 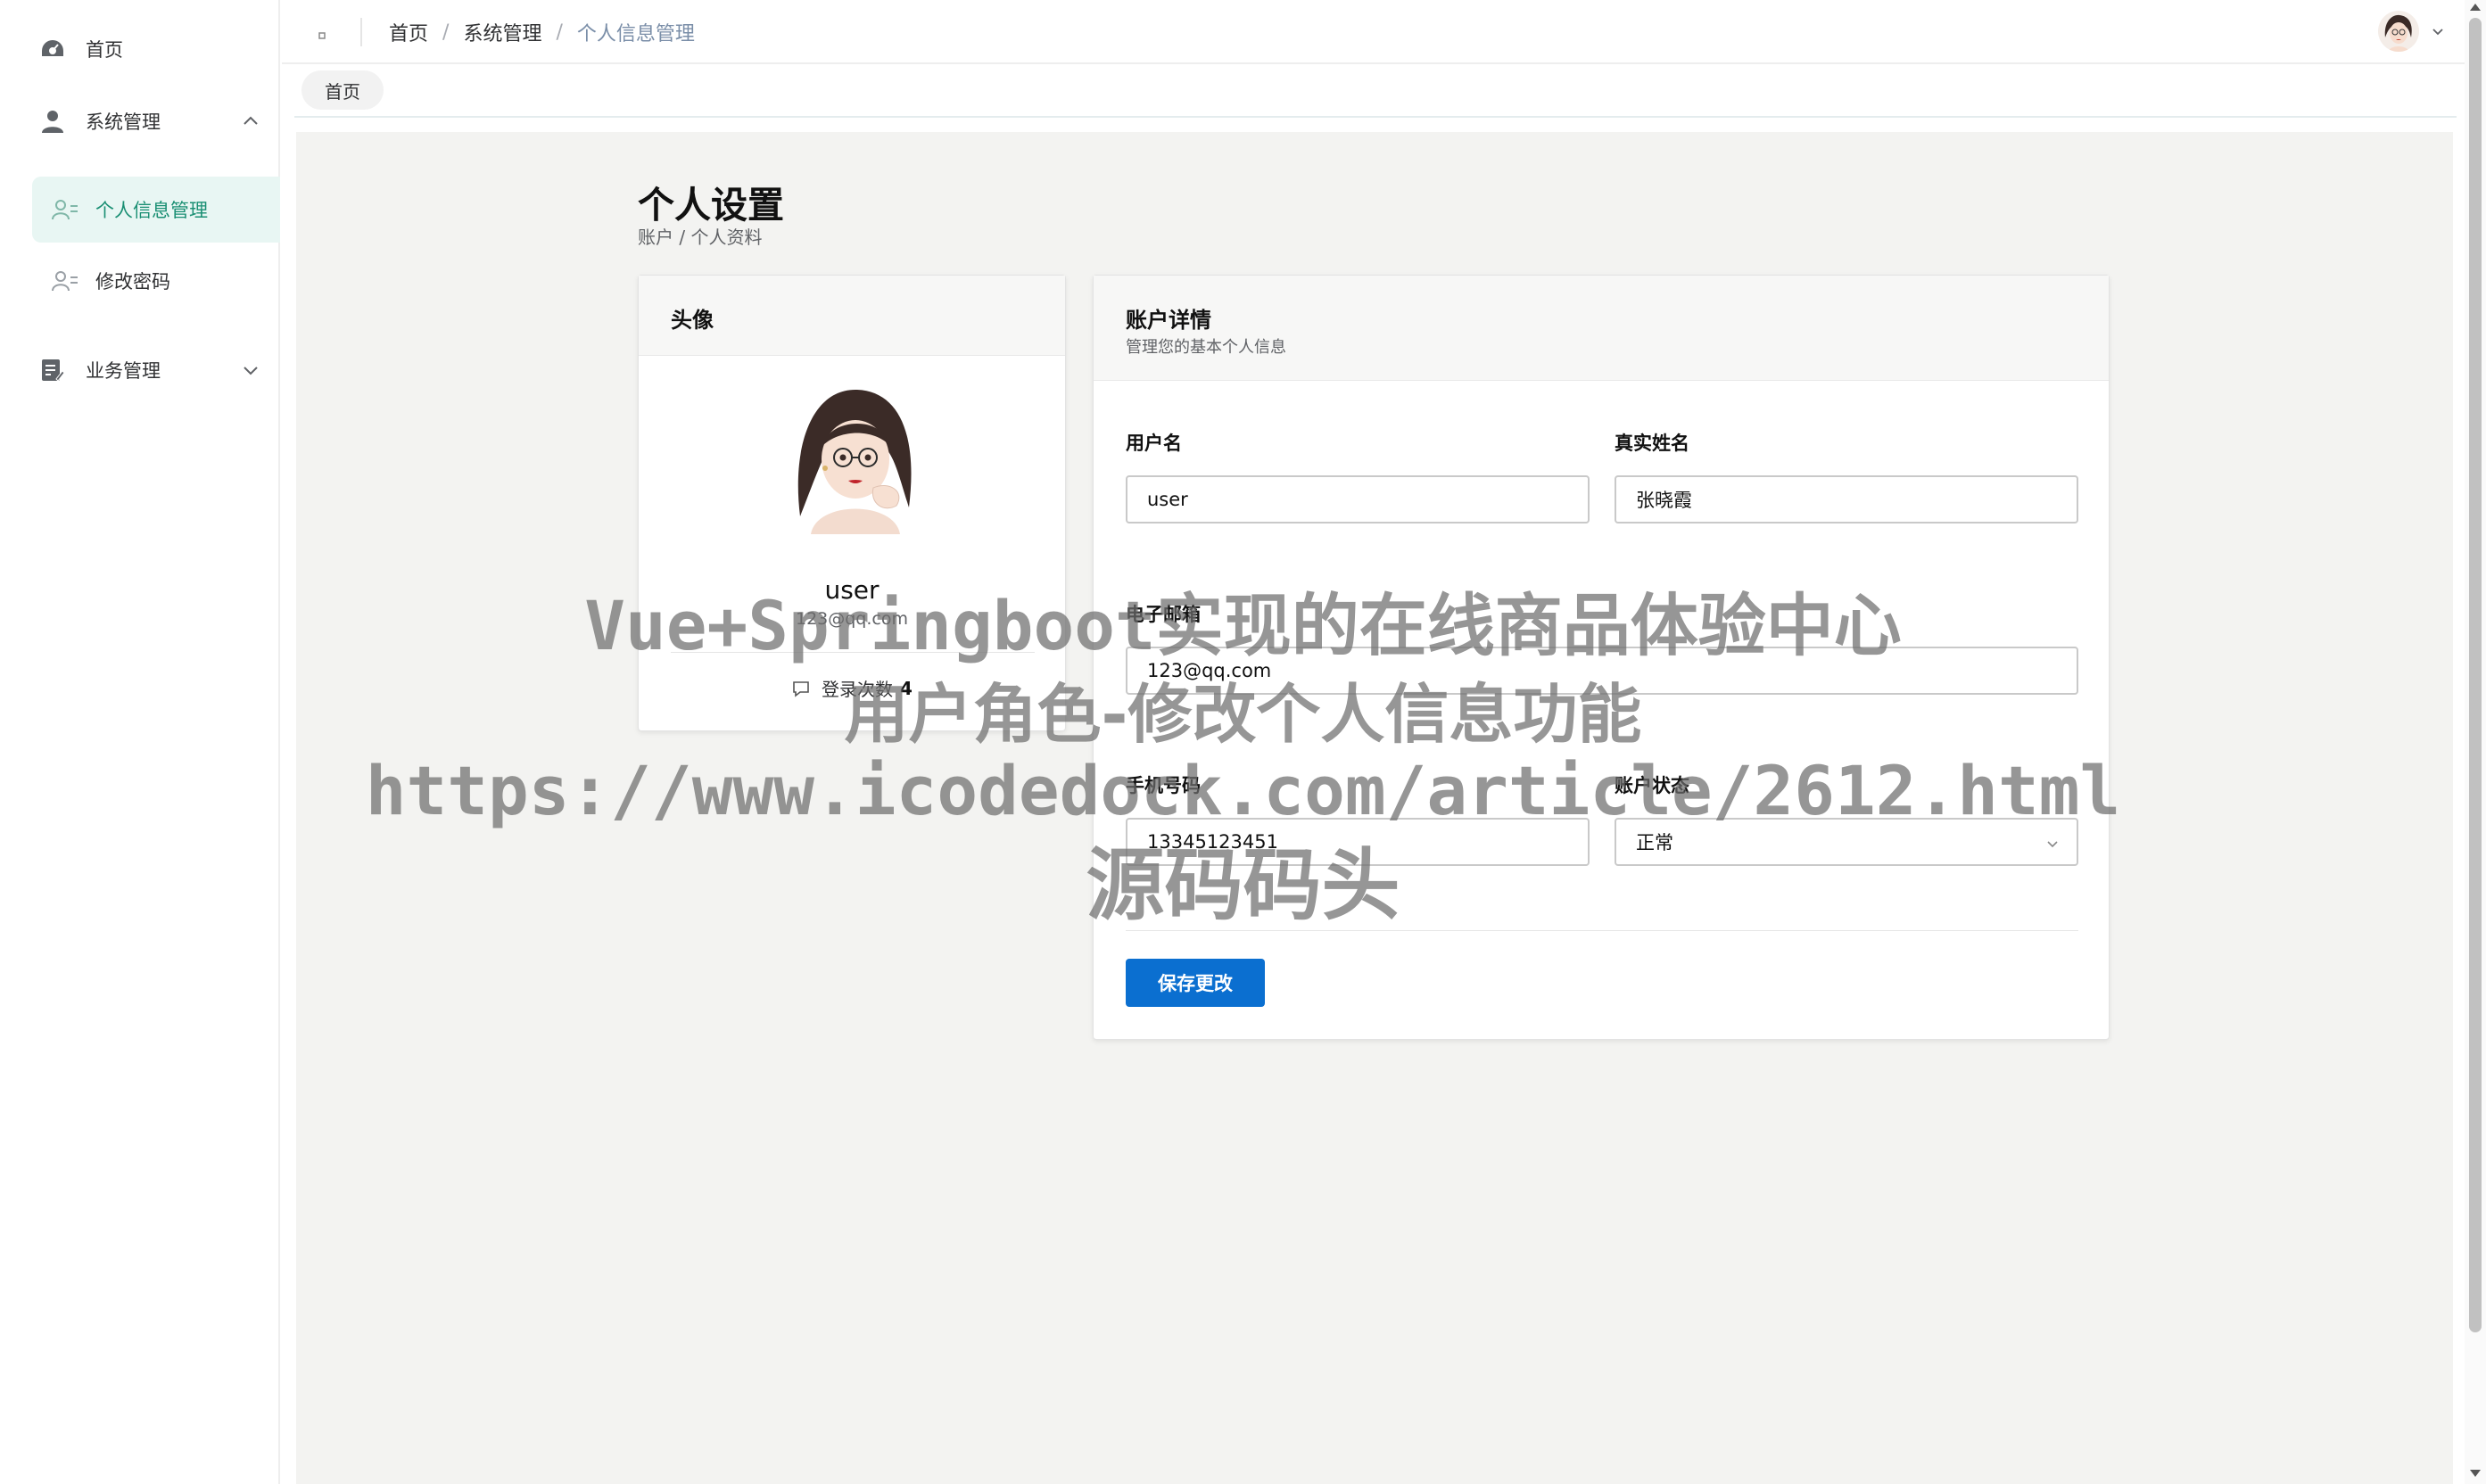 What do you see at coordinates (1195, 983) in the screenshot?
I see `save-button: 保存更改` at bounding box center [1195, 983].